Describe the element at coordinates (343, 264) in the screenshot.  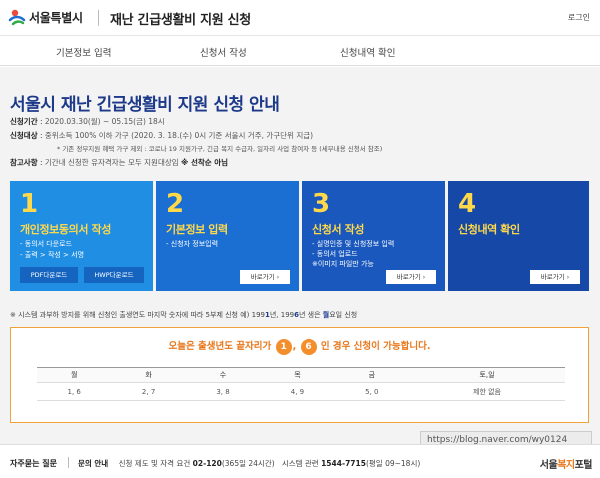
I see `step-line: ※이미지 파일만 가능` at that location.